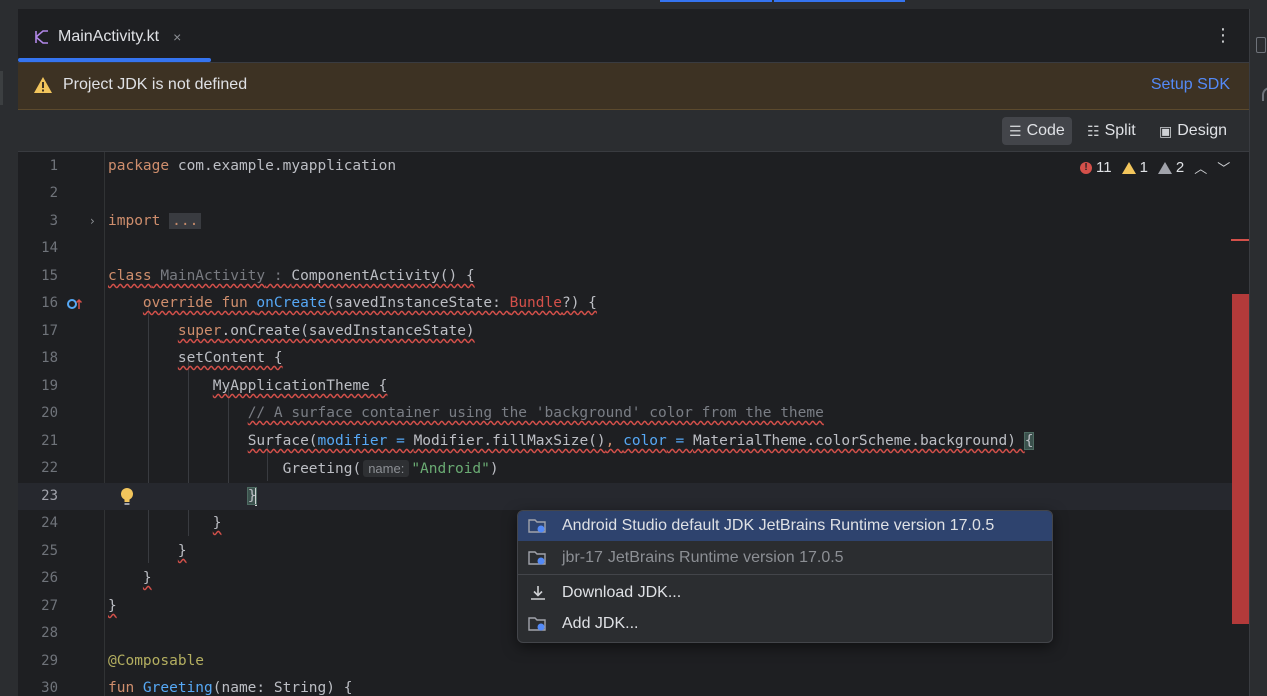 The height and width of the screenshot is (696, 1267). What do you see at coordinates (1264, 94) in the screenshot?
I see `gradle-icon` at bounding box center [1264, 94].